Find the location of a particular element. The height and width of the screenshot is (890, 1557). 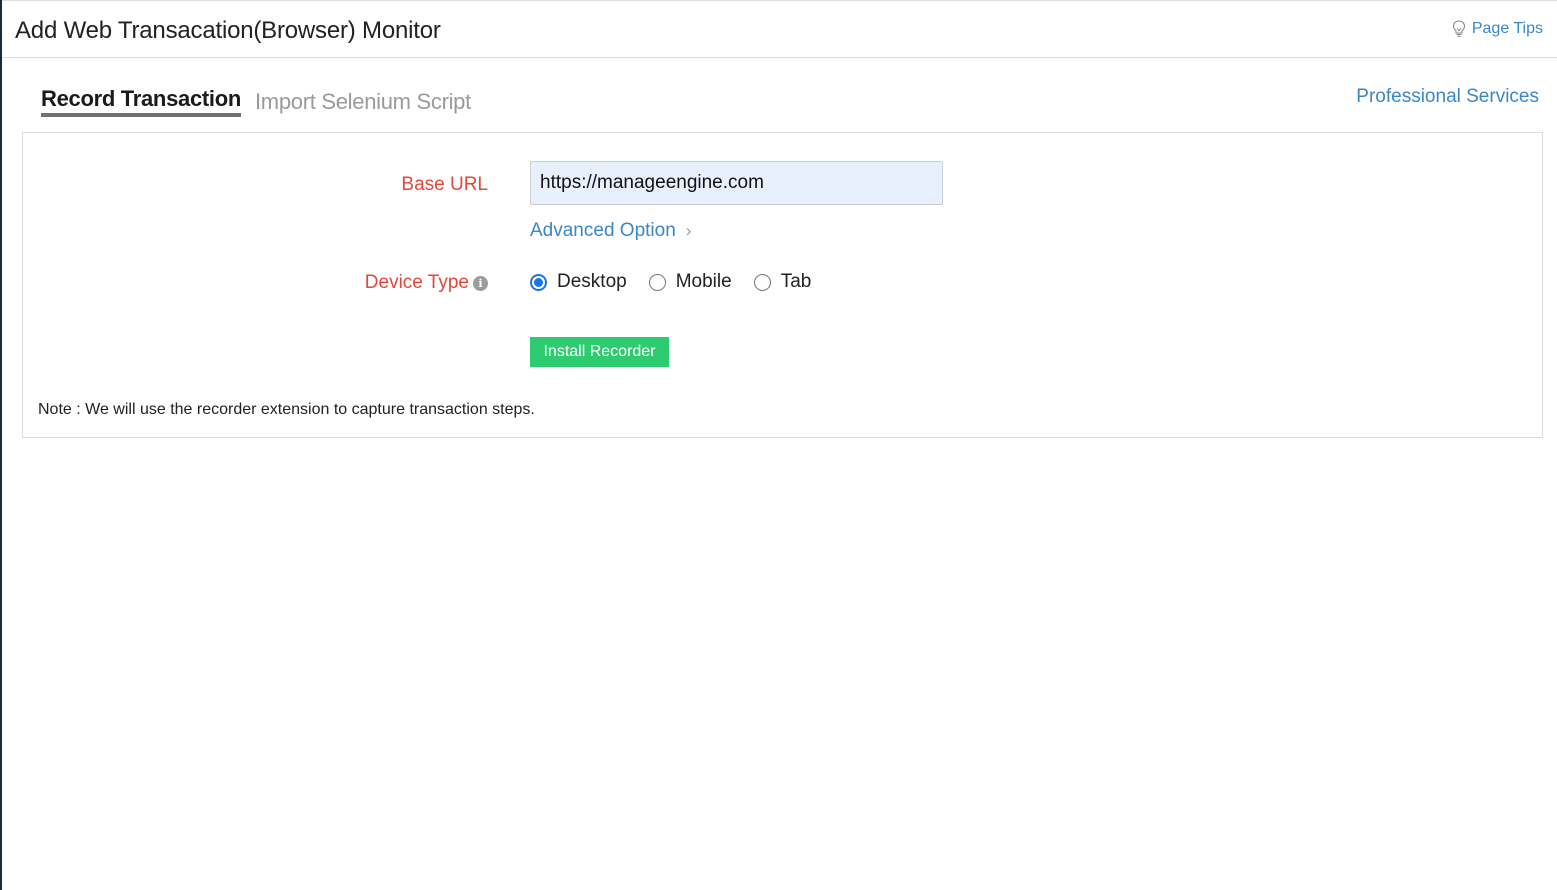

info-icon: i is located at coordinates (480, 283).